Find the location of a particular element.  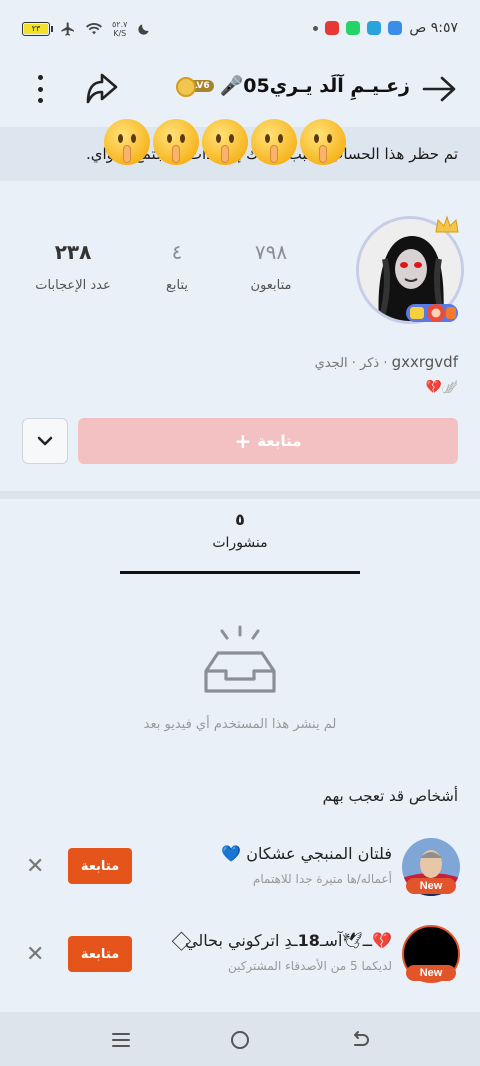

posts-label: منشورات is located at coordinates (240, 543).